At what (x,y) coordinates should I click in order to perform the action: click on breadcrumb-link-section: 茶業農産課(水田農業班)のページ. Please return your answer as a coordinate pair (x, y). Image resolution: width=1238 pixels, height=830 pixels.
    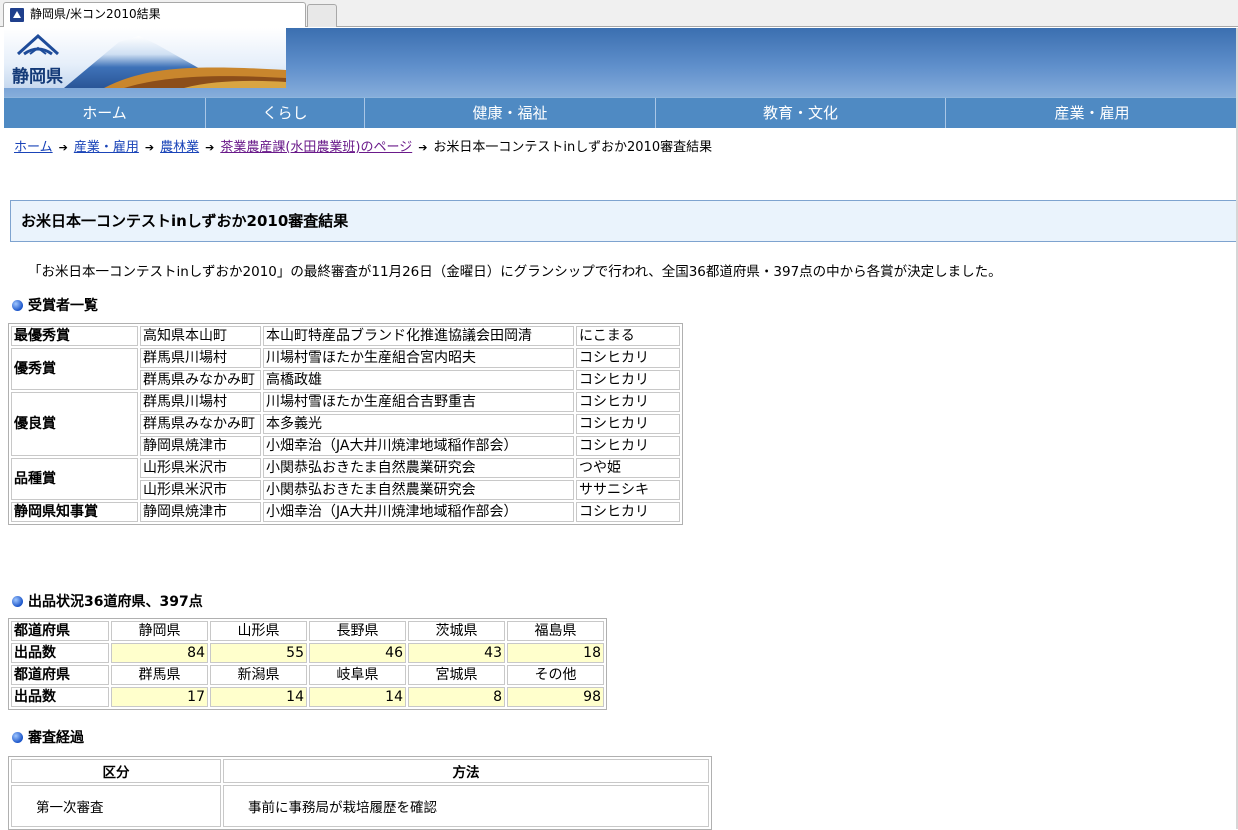
    Looking at the image, I should click on (316, 147).